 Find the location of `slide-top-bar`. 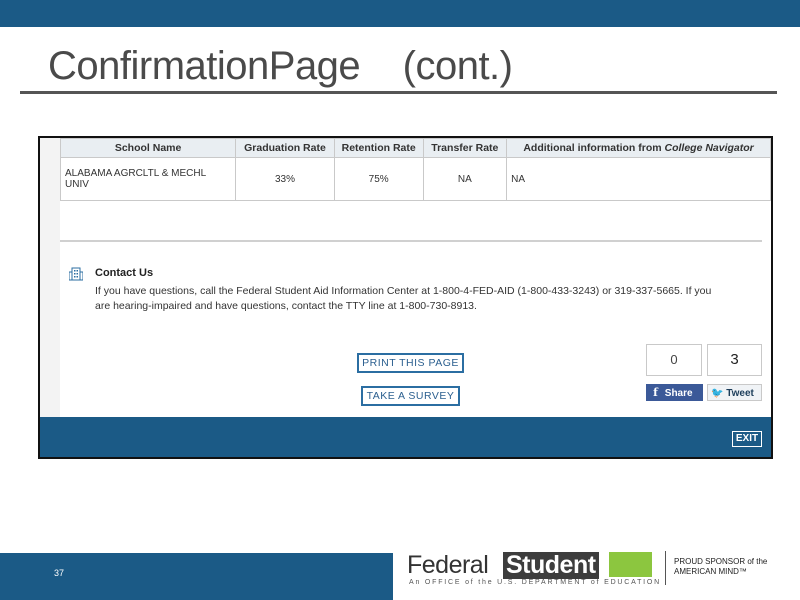

slide-top-bar is located at coordinates (400, 13).